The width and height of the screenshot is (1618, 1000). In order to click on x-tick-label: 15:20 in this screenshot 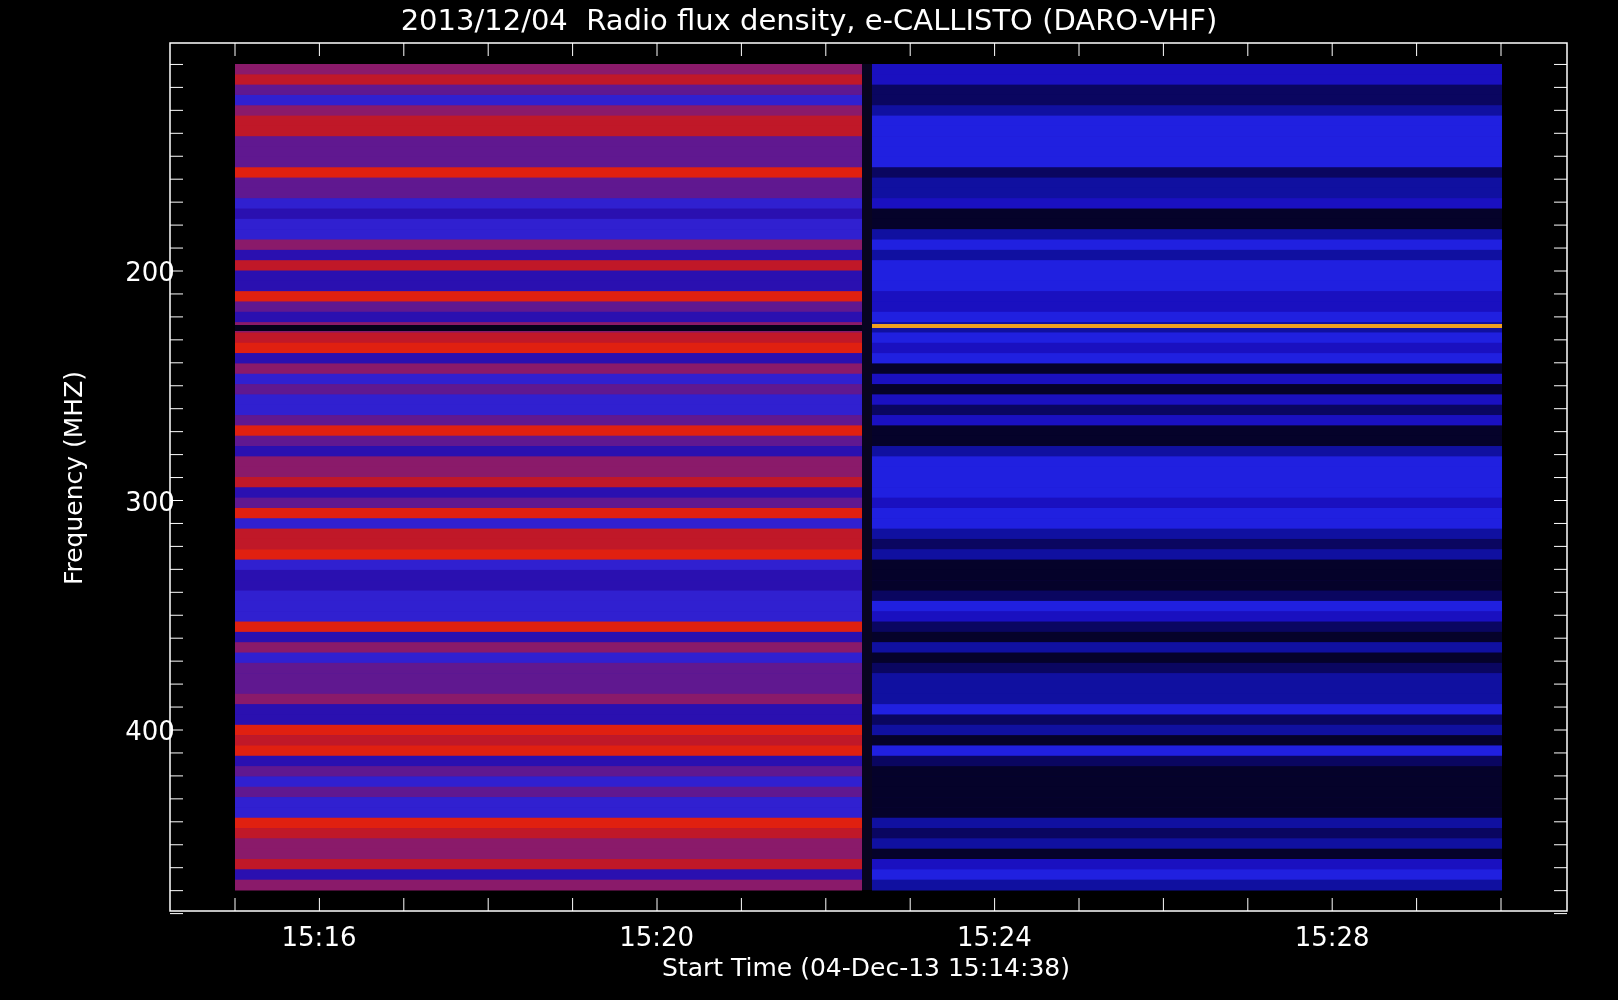, I will do `click(657, 937)`.